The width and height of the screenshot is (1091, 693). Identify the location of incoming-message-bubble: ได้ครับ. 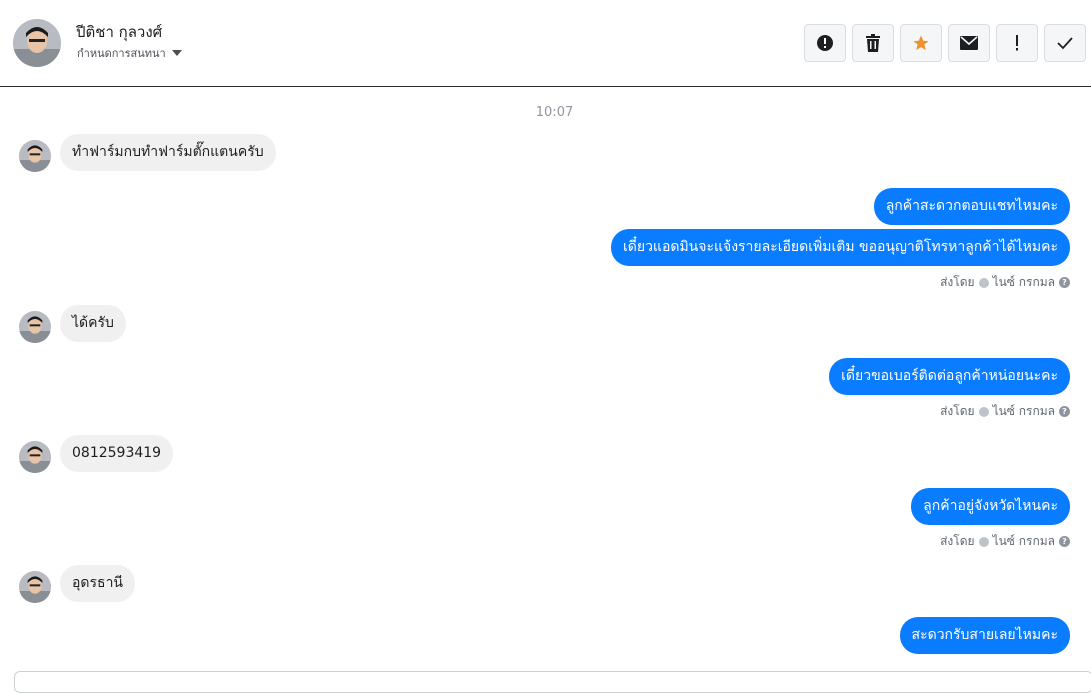
(93, 323).